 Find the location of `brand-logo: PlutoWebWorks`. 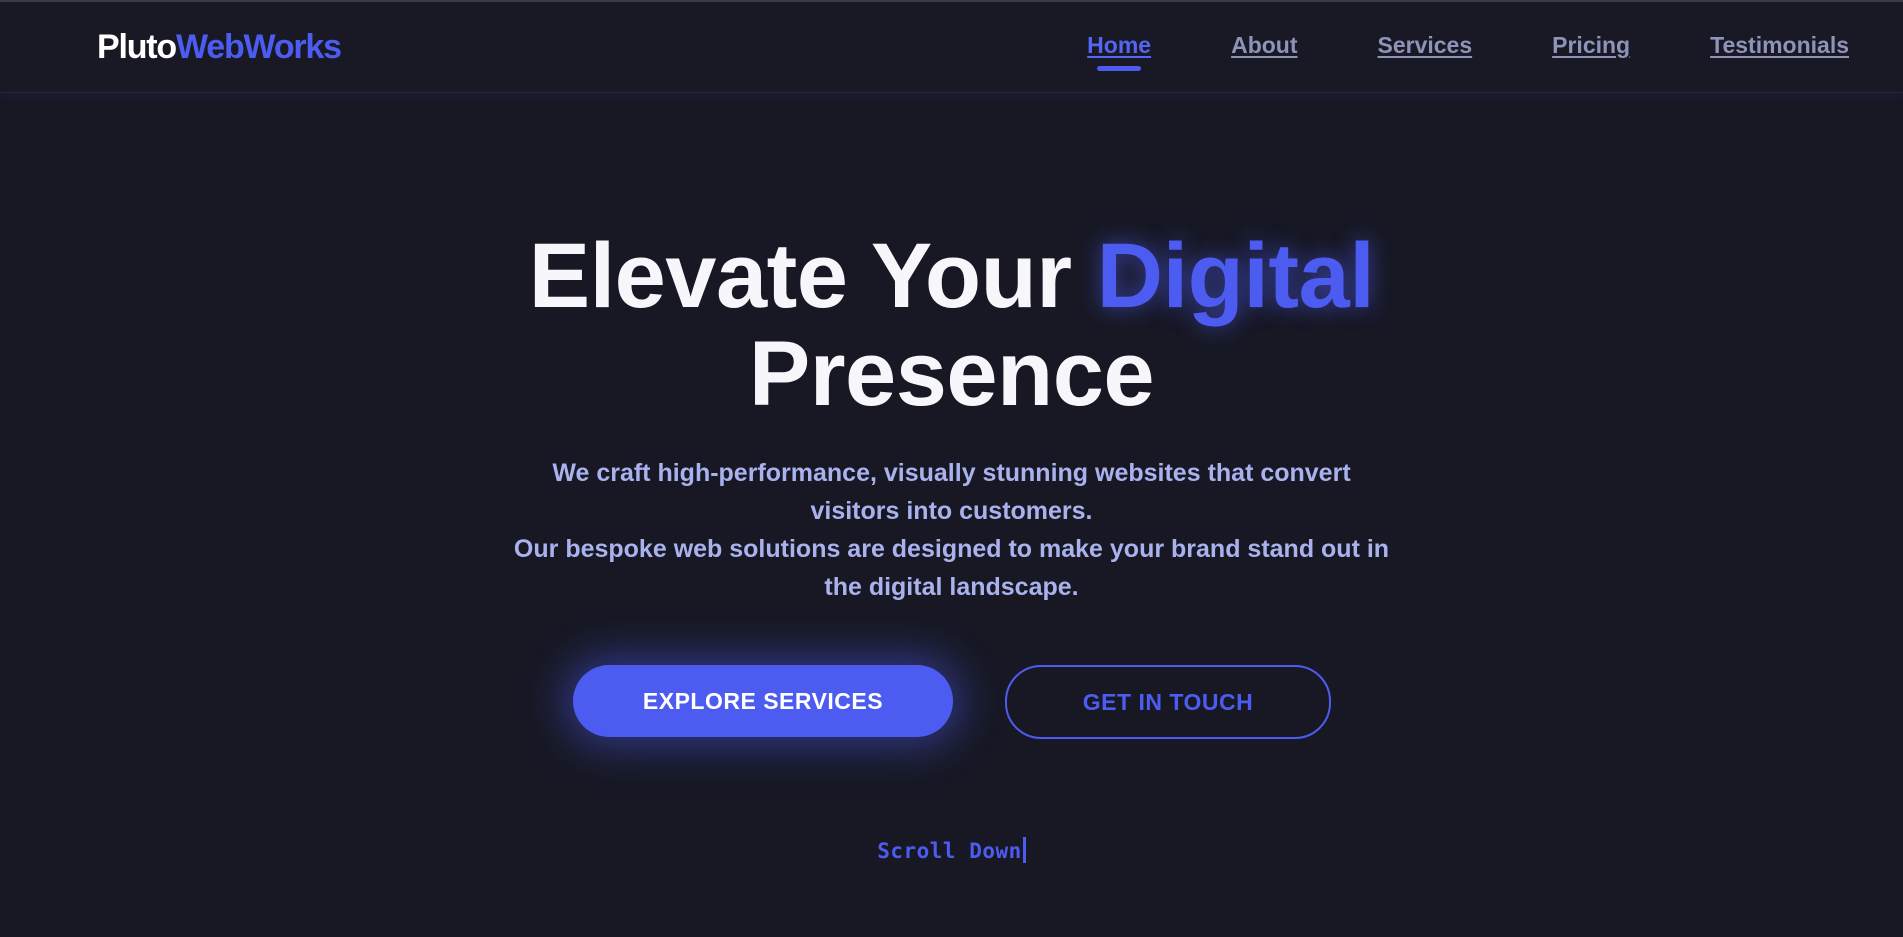

brand-logo: PlutoWebWorks is located at coordinates (219, 47).